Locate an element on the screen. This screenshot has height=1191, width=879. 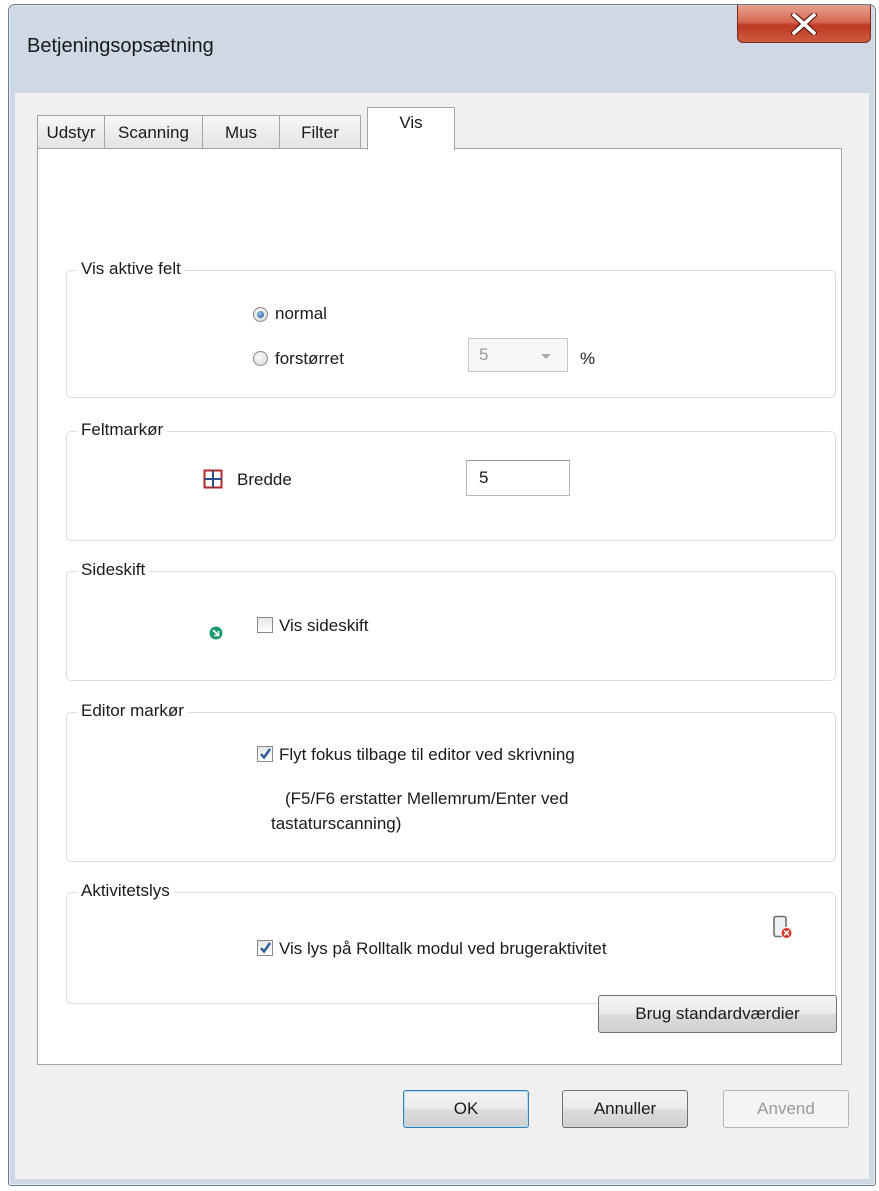
close-button is located at coordinates (804, 24).